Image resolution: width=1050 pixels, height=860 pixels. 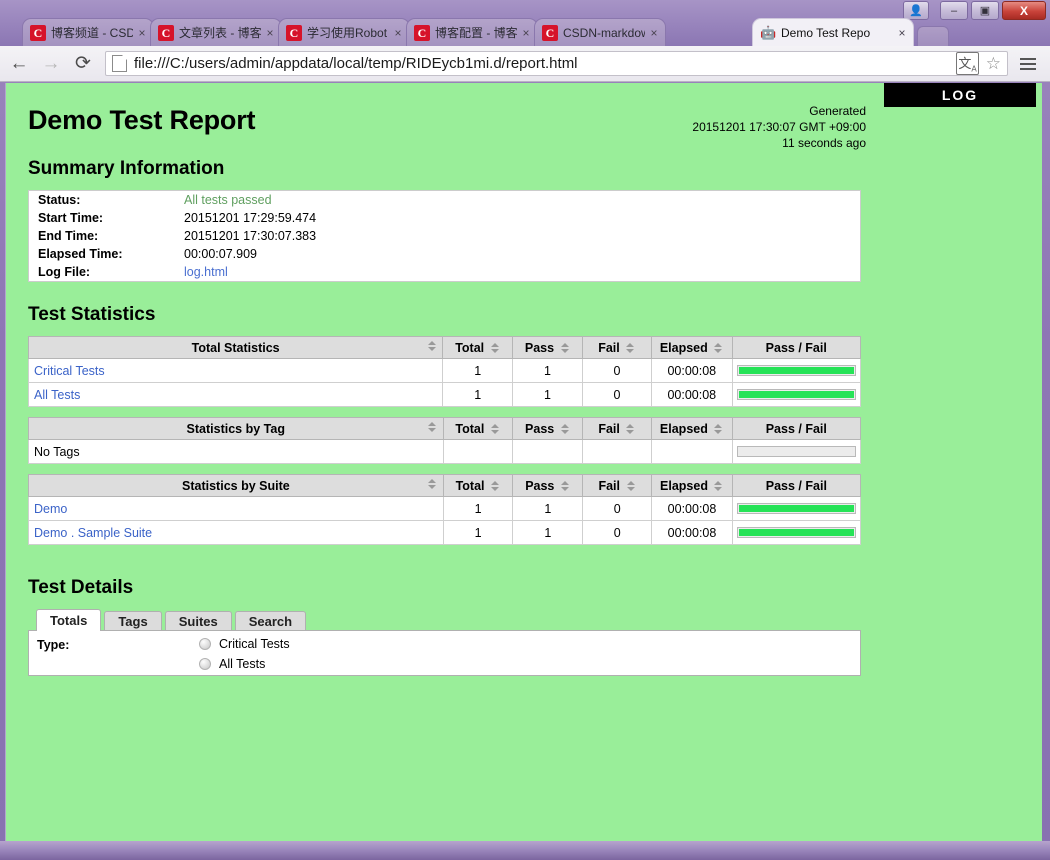 What do you see at coordinates (236, 508) in the screenshot?
I see `stat-name-cell: Demo` at bounding box center [236, 508].